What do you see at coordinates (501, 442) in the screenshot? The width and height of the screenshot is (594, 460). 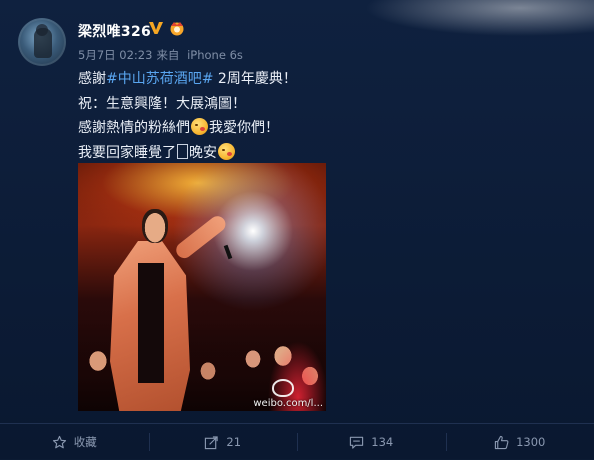 I see `thumbs-up-icon` at bounding box center [501, 442].